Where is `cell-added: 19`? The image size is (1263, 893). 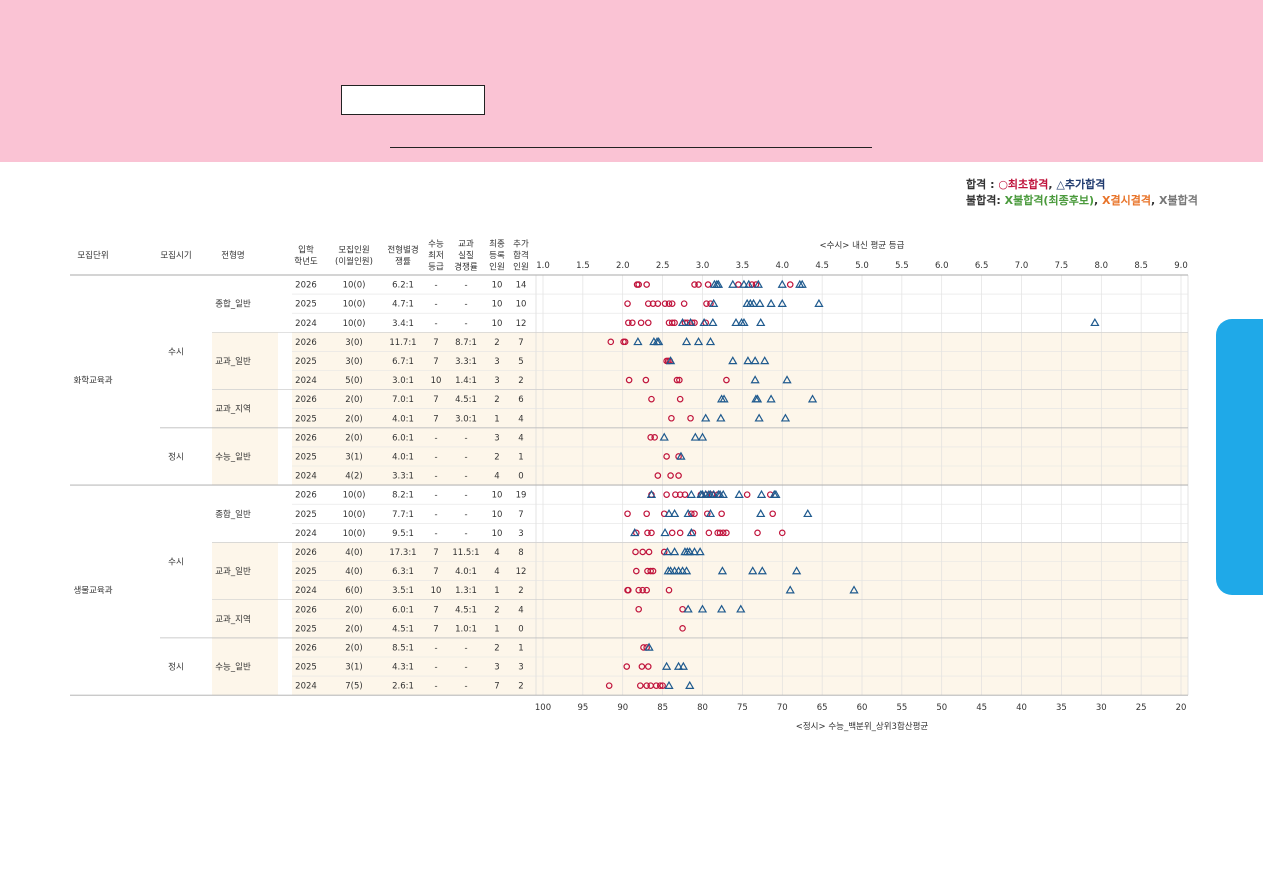
cell-added: 19 is located at coordinates (521, 496).